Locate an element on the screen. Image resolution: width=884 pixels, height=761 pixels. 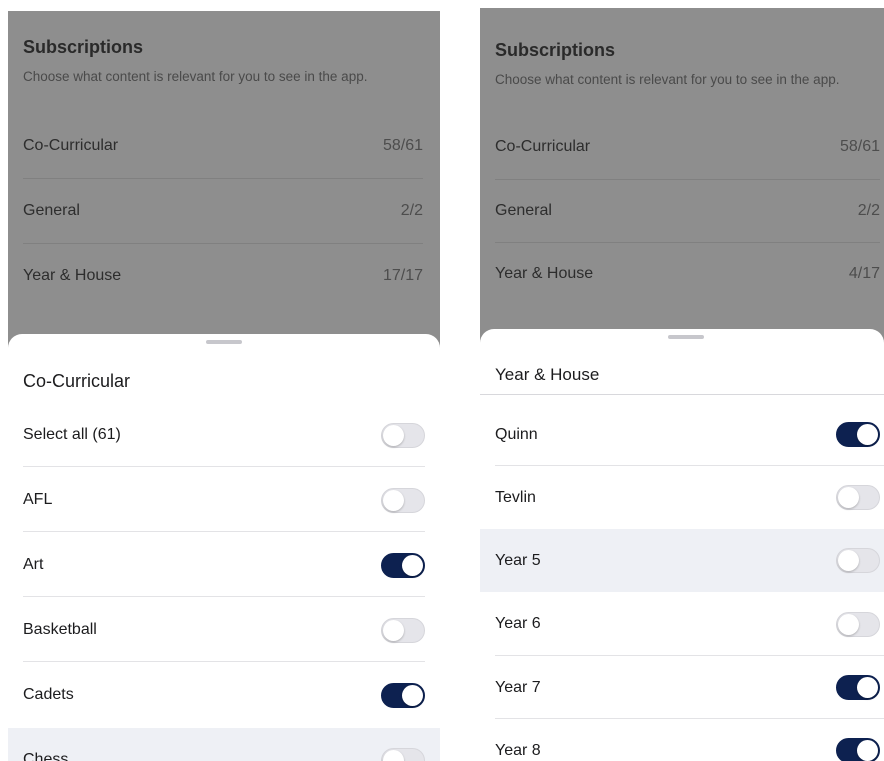
toggle-label: Year 8 is located at coordinates (518, 750).